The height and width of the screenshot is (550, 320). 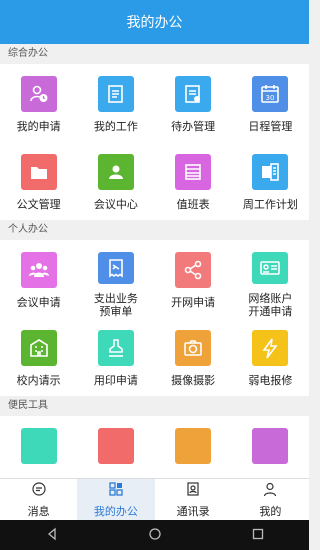 I want to click on menu-item-label: 周工作计划, so click(x=270, y=204).